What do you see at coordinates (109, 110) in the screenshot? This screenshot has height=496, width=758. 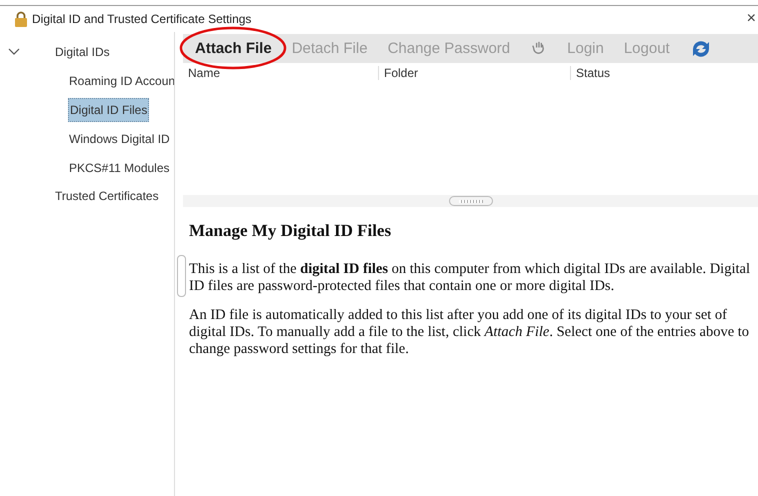 I see `tree-item: Digital ID Files` at bounding box center [109, 110].